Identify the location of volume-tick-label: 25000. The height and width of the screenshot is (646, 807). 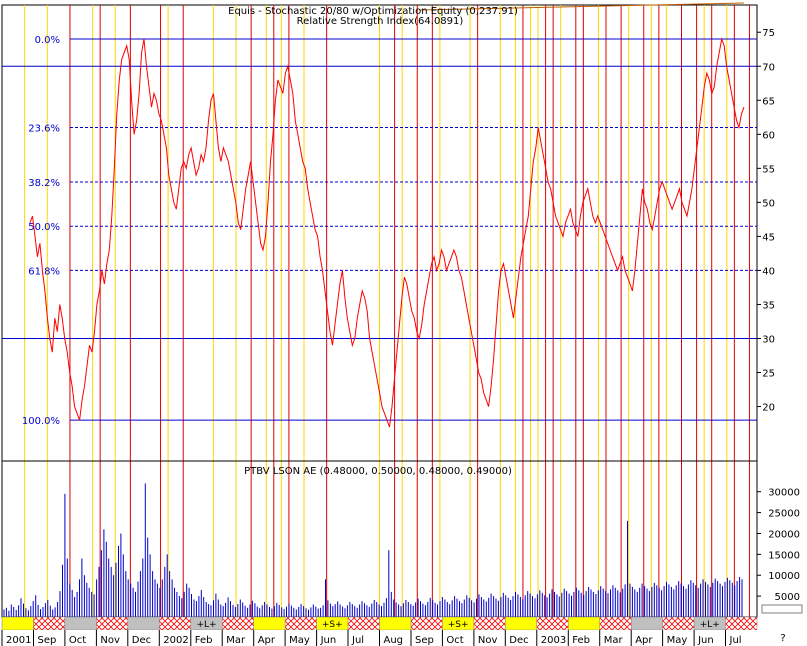
(784, 514).